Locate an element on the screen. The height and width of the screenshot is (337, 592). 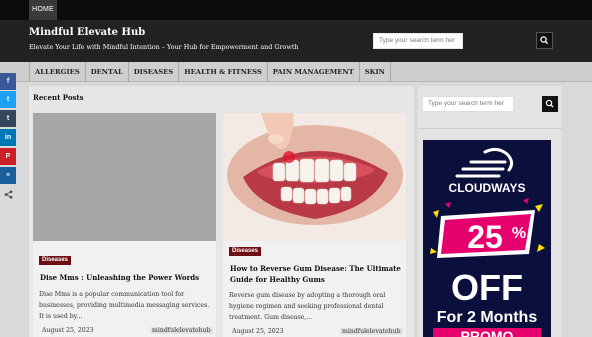
site-title: Mindful Elevate Hub is located at coordinates (87, 32).